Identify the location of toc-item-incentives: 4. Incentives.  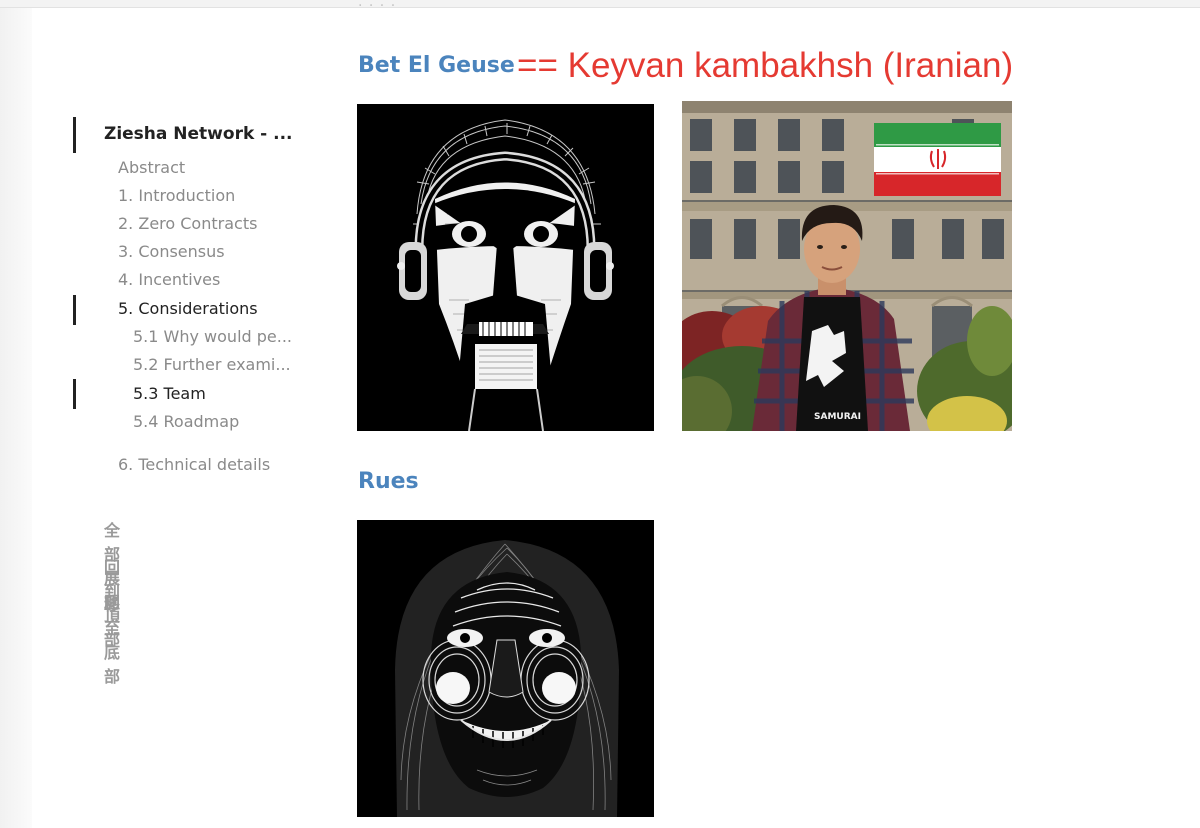
(169, 279).